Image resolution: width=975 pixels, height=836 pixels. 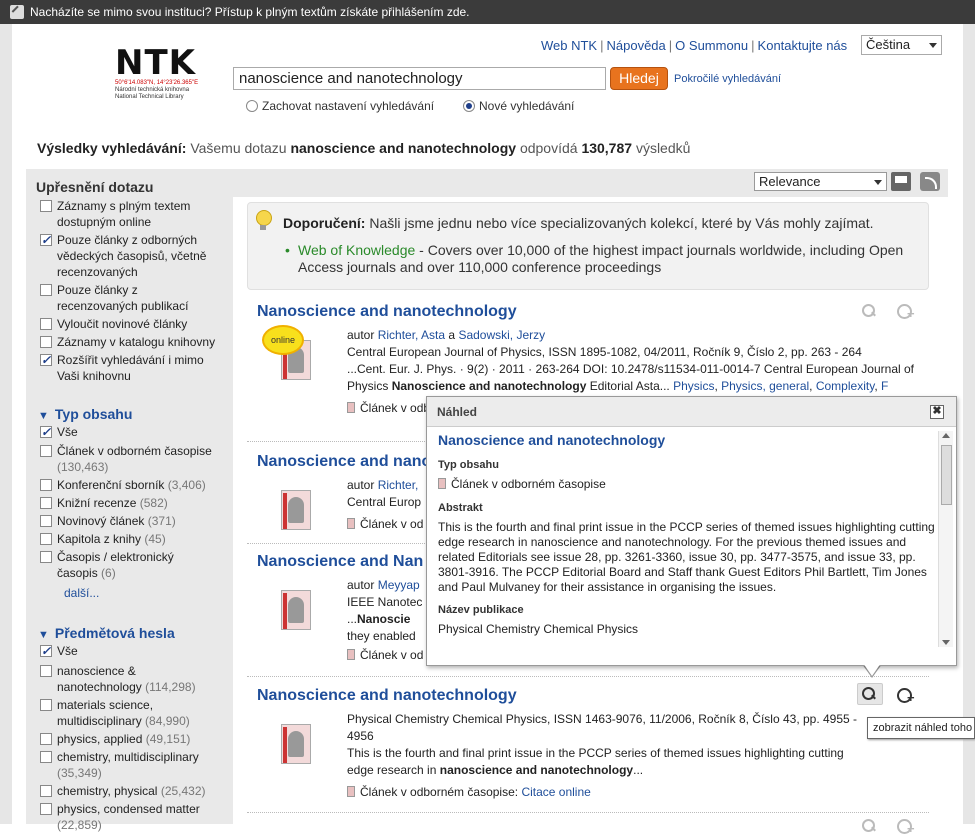 What do you see at coordinates (340, 562) in the screenshot?
I see `result-title: Nanoscience and Nan` at bounding box center [340, 562].